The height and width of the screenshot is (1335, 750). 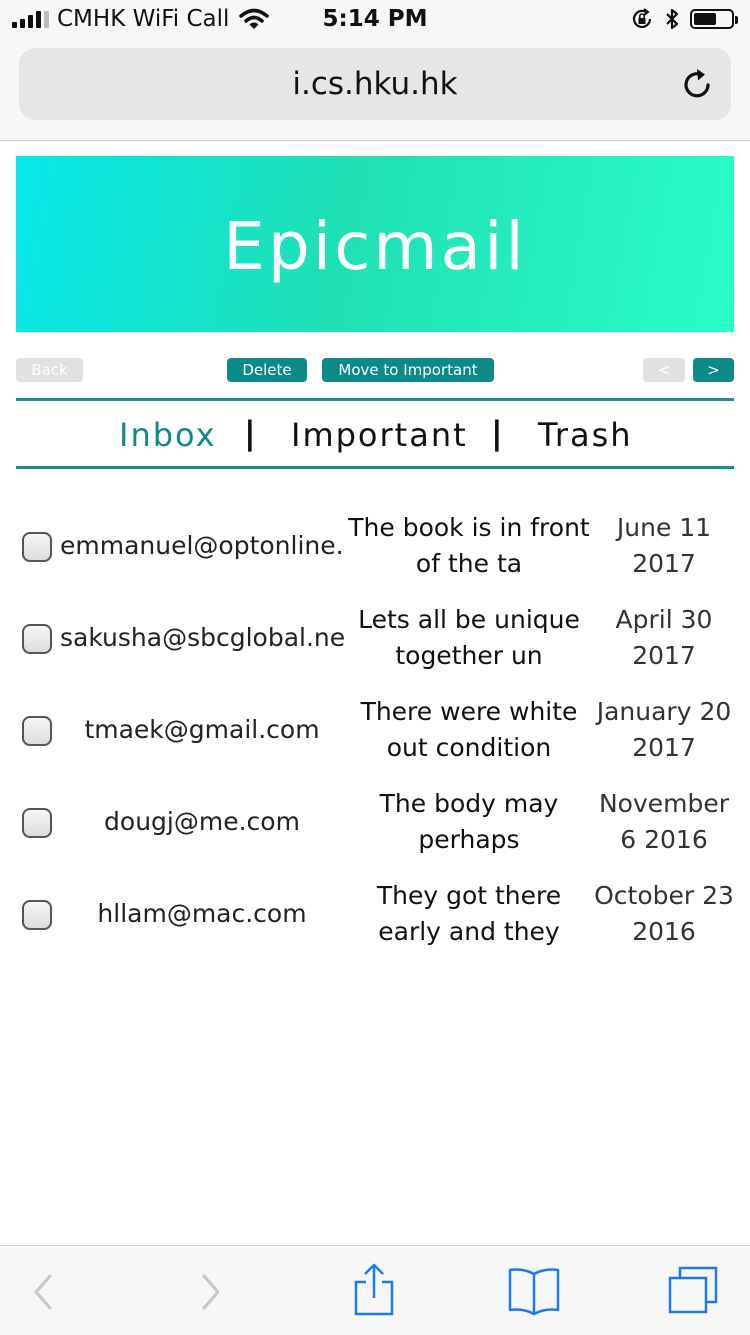 What do you see at coordinates (698, 84) in the screenshot?
I see `reload-icon` at bounding box center [698, 84].